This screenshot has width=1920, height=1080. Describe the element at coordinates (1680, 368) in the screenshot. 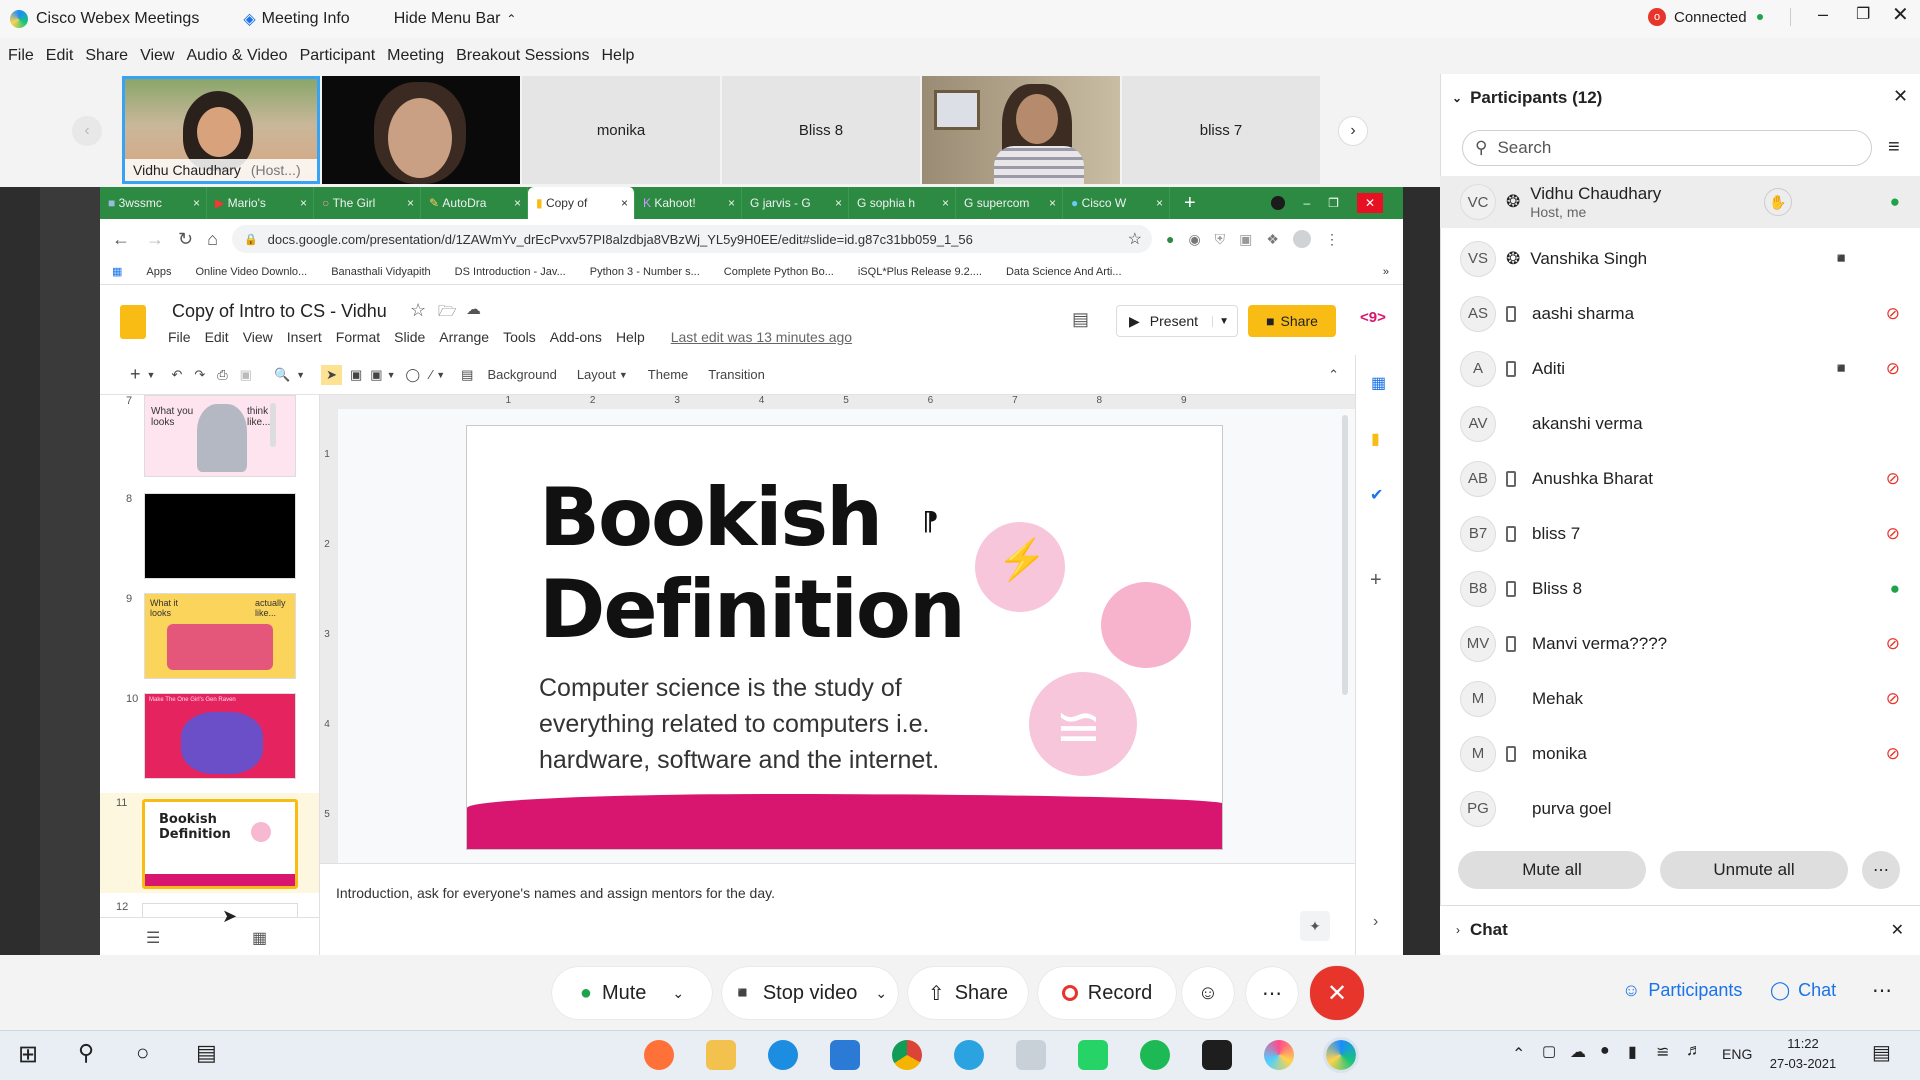

I see `participant-row: A Aditi ◾ ⊘` at that location.